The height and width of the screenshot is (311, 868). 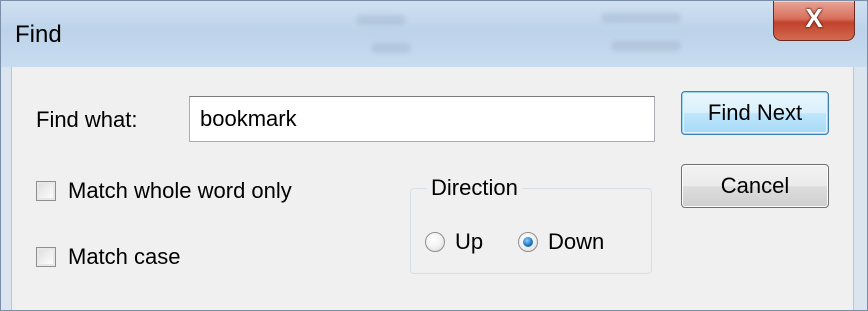 What do you see at coordinates (576, 241) in the screenshot?
I see `direction-down-label: Down` at bounding box center [576, 241].